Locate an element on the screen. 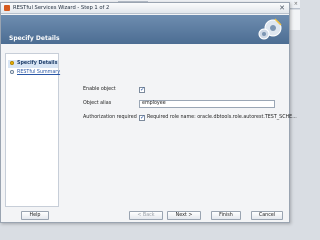  wizard-gears-icon is located at coordinates (270, 29).